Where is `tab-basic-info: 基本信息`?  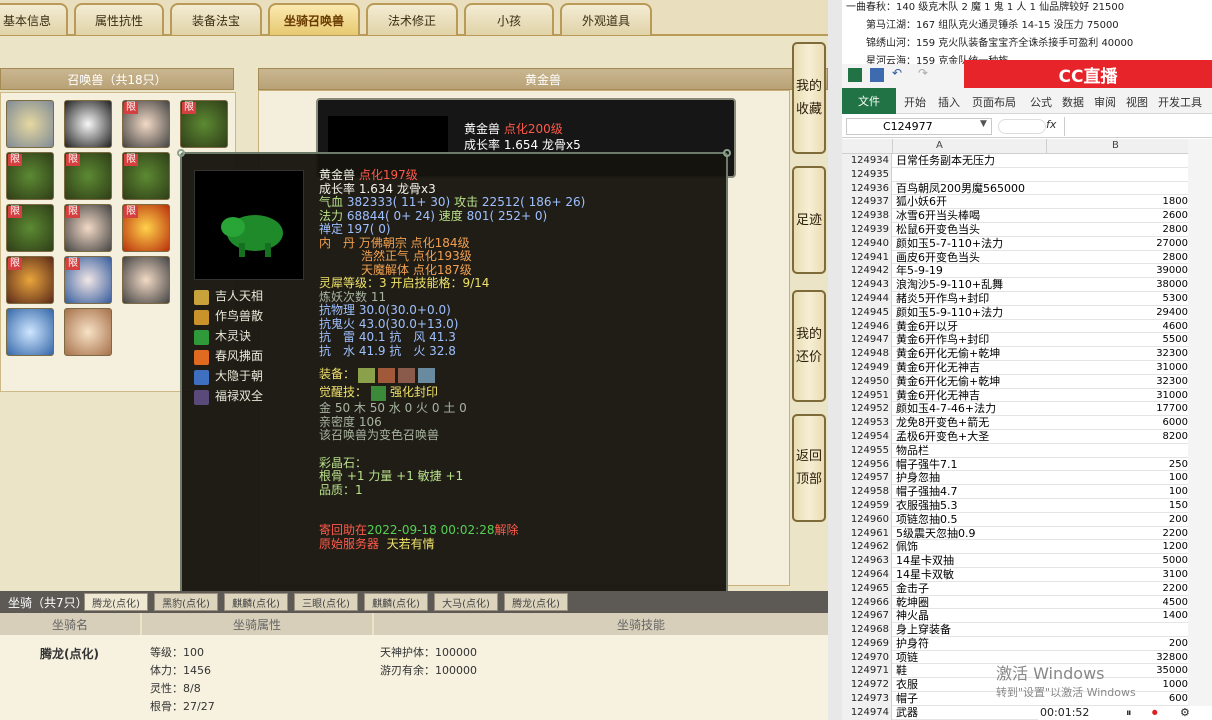 tab-basic-info: 基本信息 is located at coordinates (34, 19).